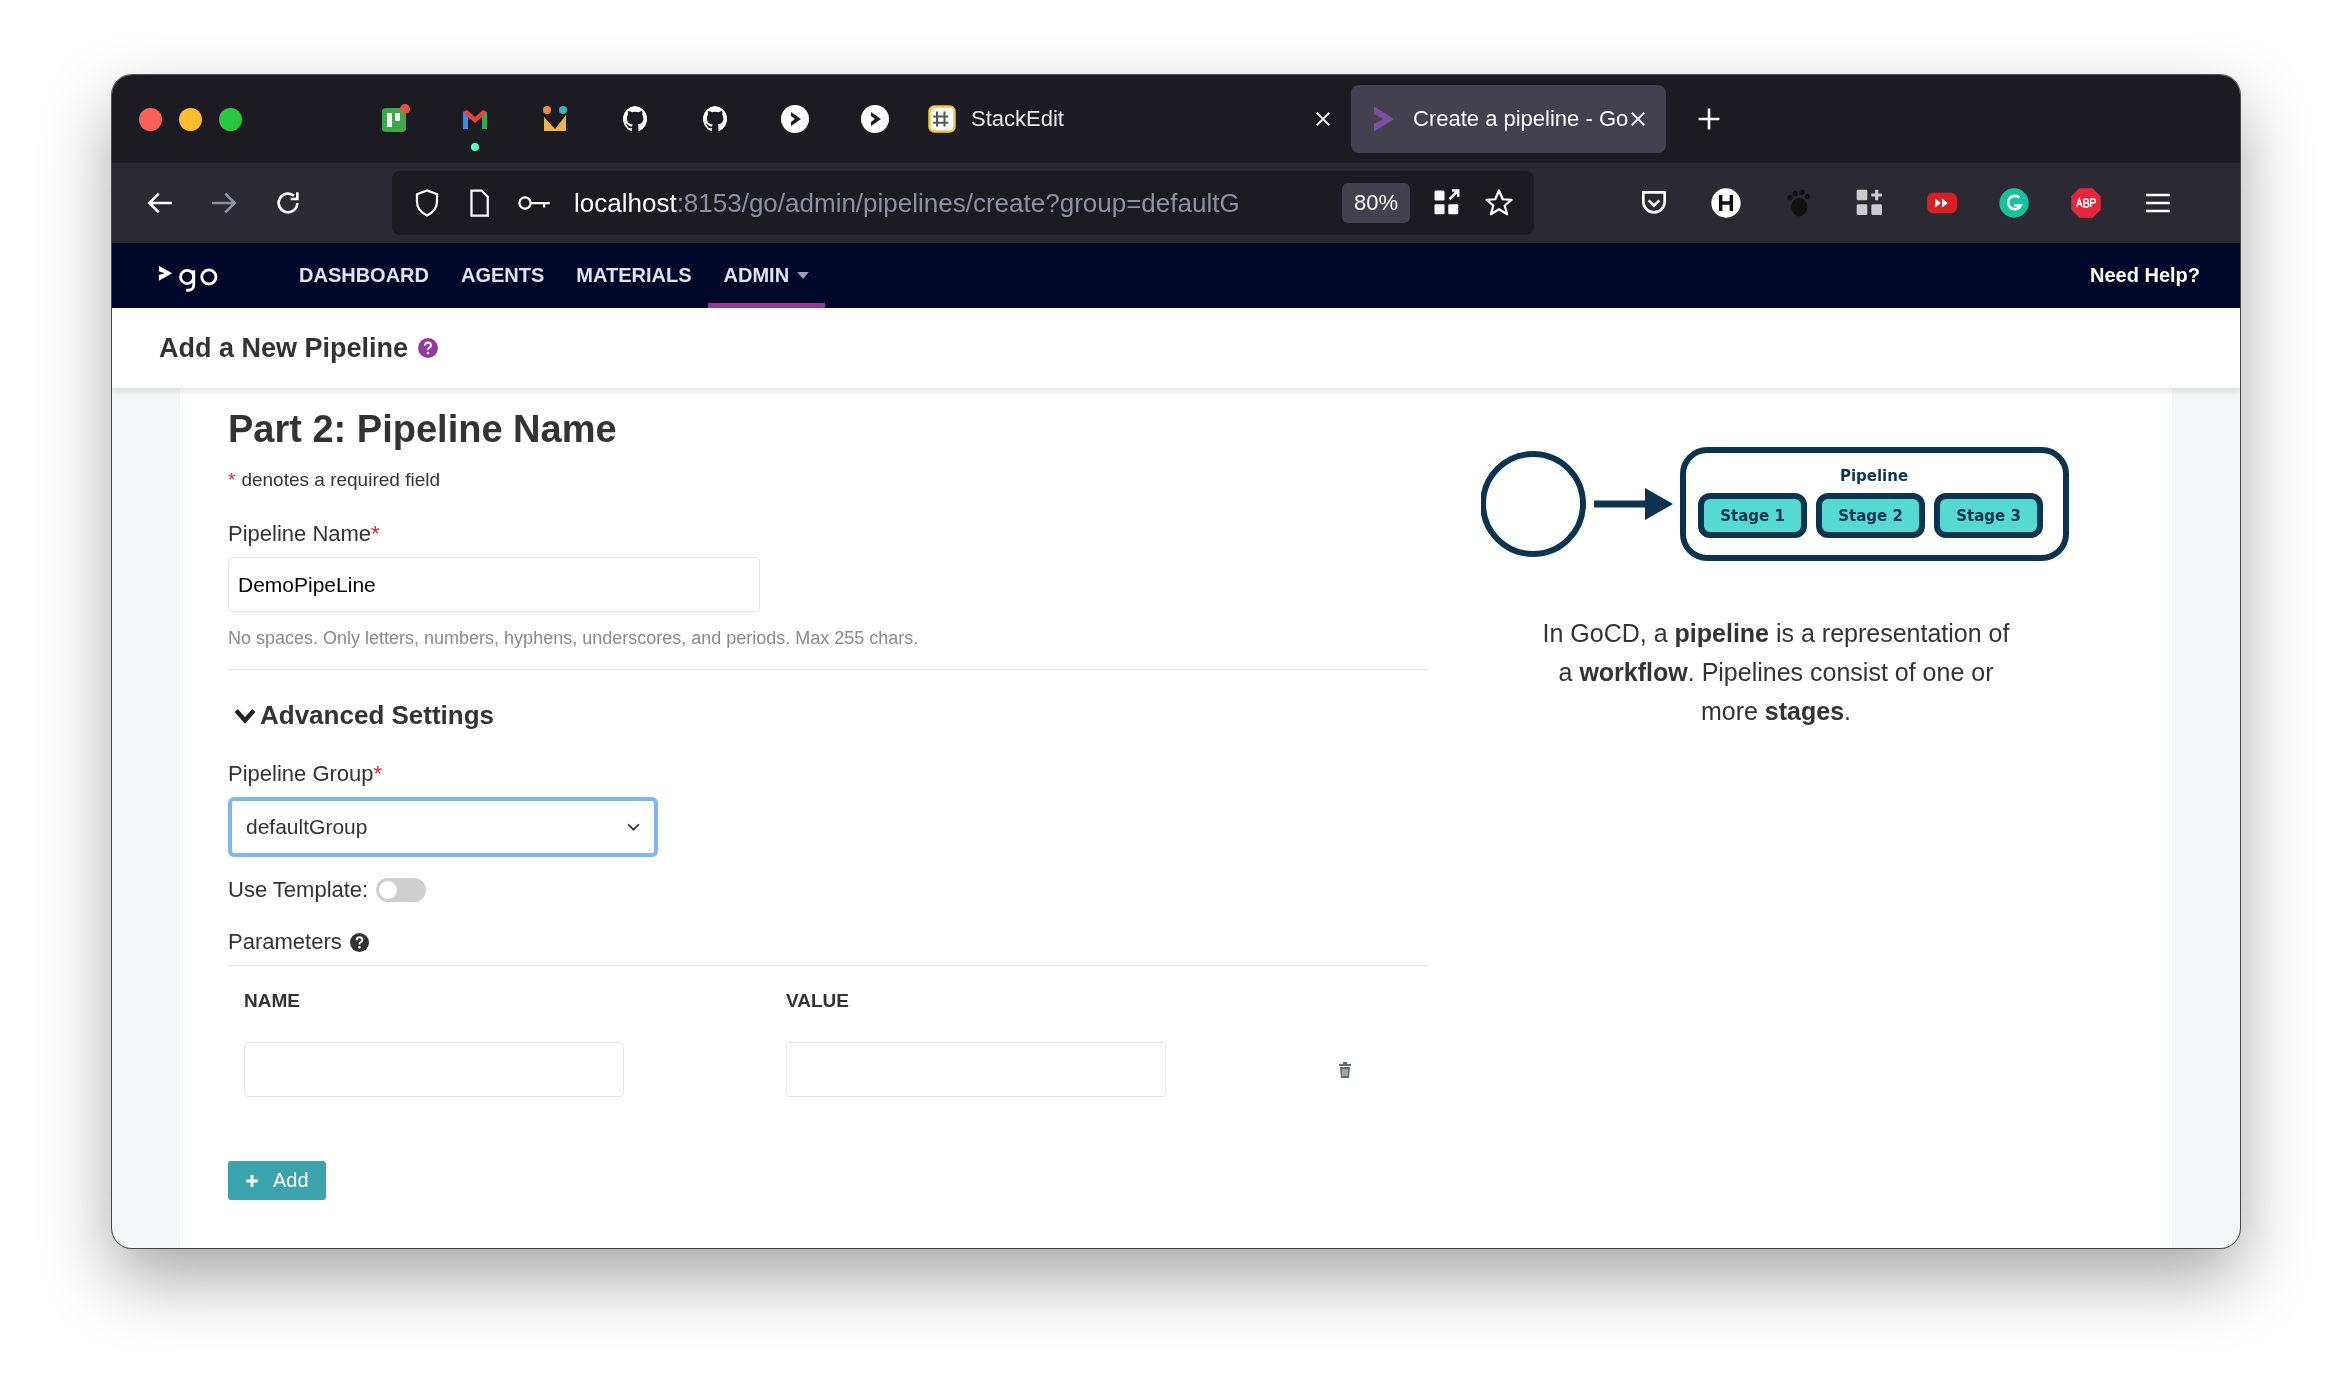 The height and width of the screenshot is (1396, 2352). I want to click on chevron-icon, so click(245, 715).